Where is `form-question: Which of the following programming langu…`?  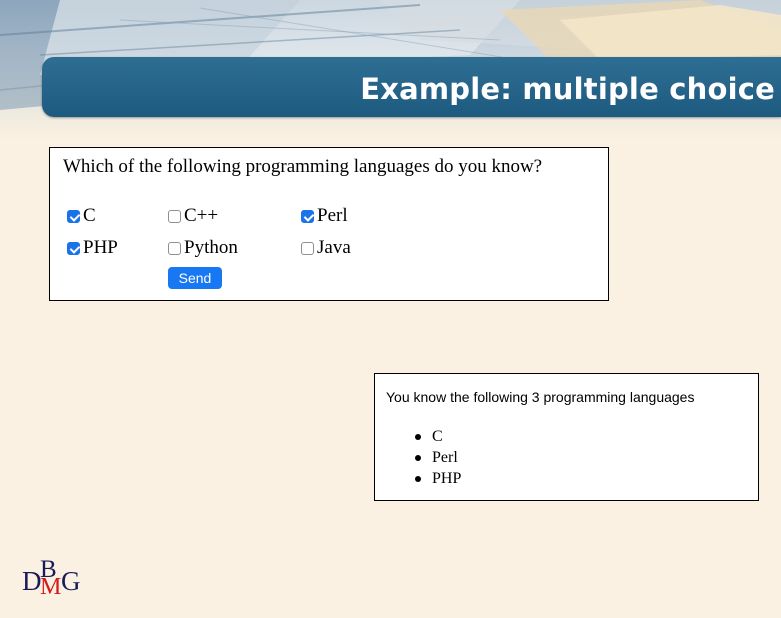
form-question: Which of the following programming langu… is located at coordinates (303, 166).